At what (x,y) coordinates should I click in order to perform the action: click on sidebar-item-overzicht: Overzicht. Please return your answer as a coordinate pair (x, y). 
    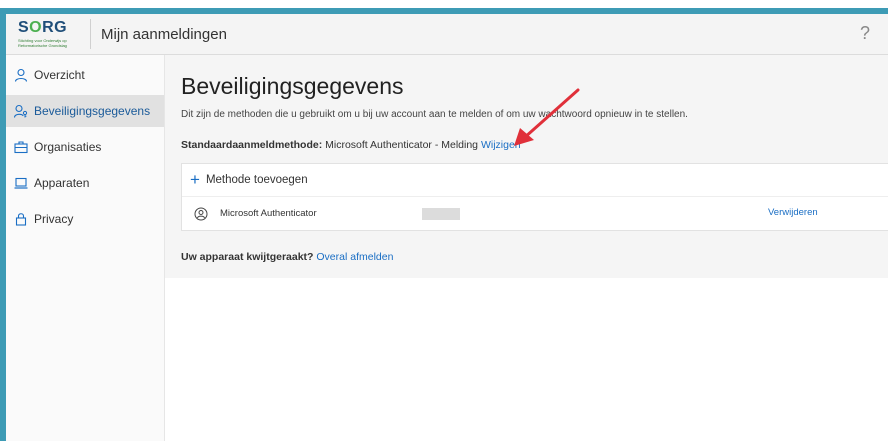
    Looking at the image, I should click on (85, 75).